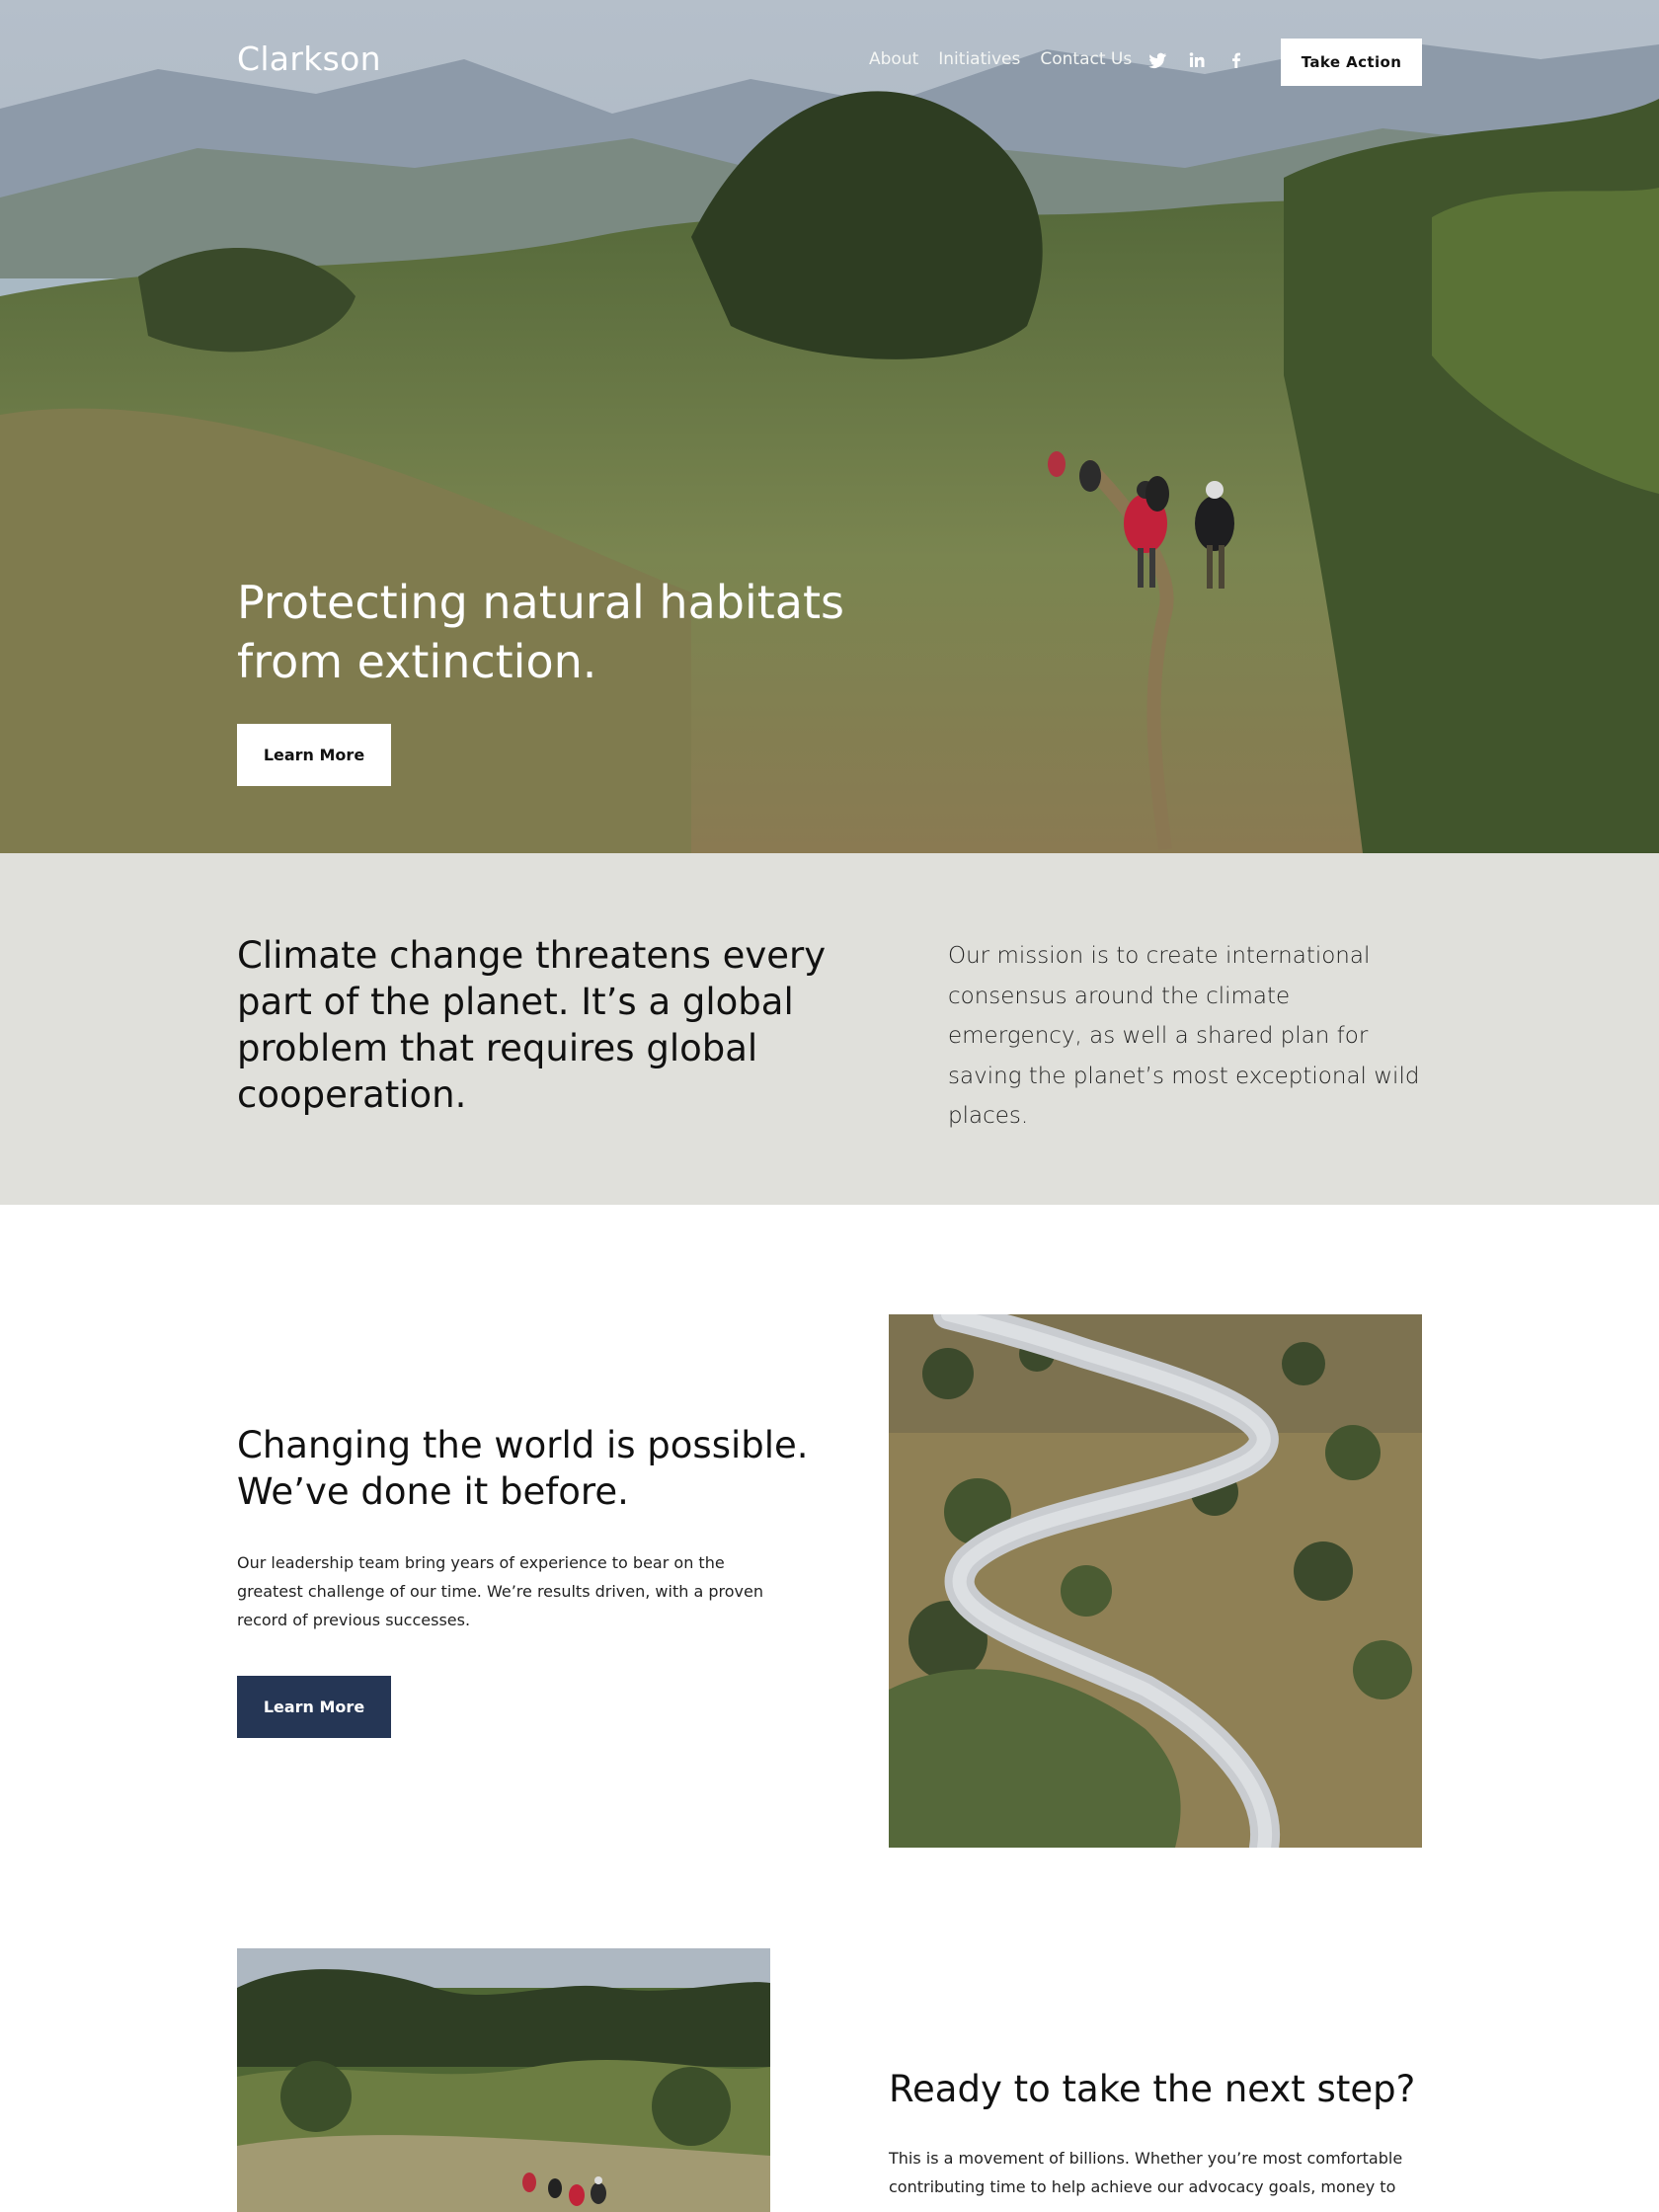 The height and width of the screenshot is (2212, 1659). Describe the element at coordinates (1236, 60) in the screenshot. I see `facebook-icon` at that location.